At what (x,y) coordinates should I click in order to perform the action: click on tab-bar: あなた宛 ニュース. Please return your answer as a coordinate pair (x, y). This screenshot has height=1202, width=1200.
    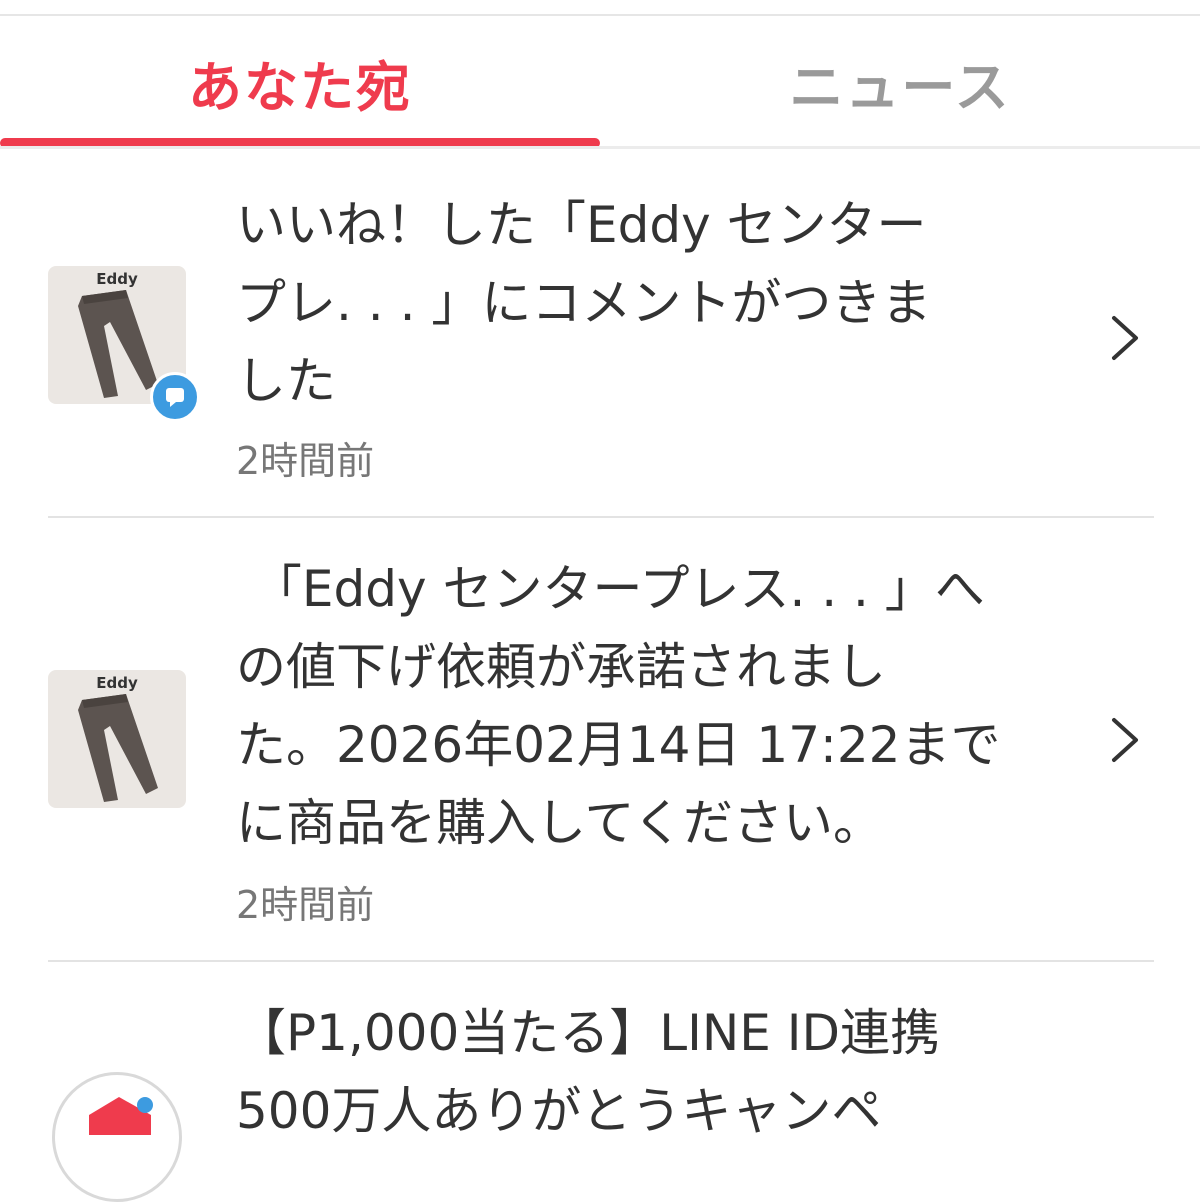
    Looking at the image, I should click on (600, 83).